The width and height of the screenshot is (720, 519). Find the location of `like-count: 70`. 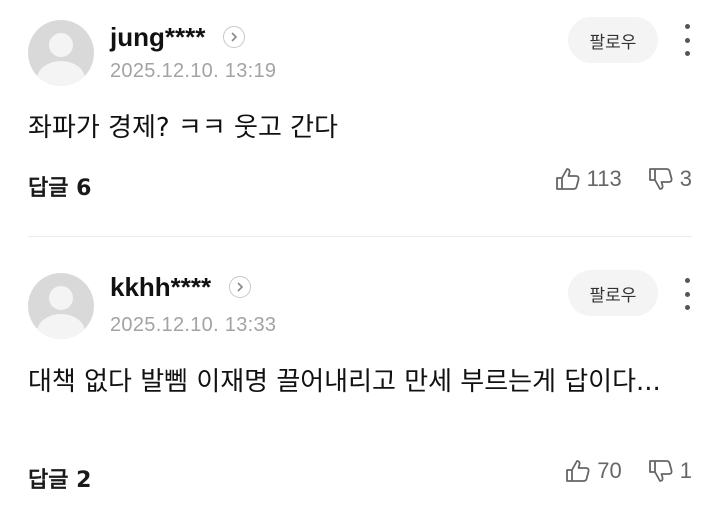

like-count: 70 is located at coordinates (609, 470).